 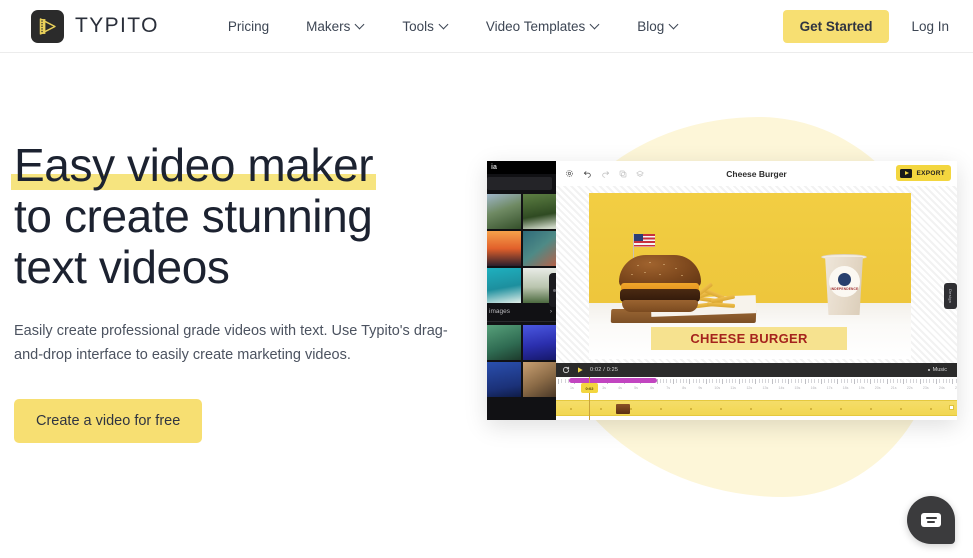 I want to click on caption-band: CHEESE BURGER, so click(x=749, y=338).